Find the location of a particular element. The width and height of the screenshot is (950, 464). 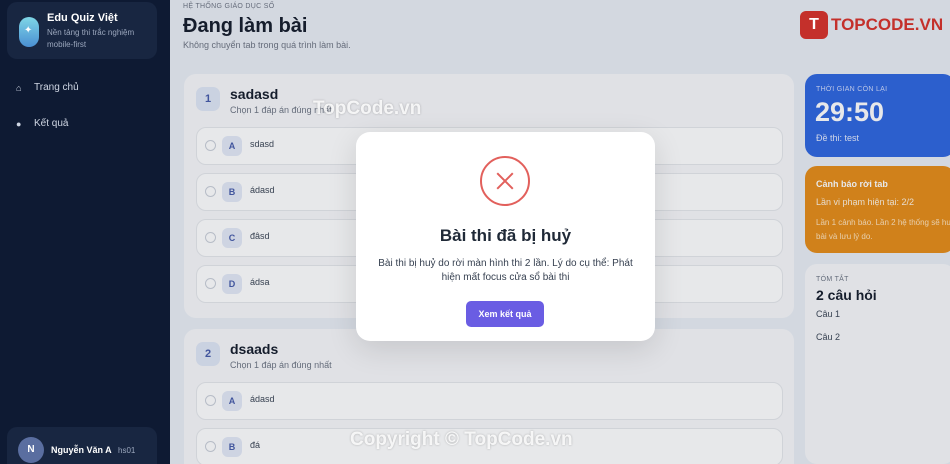

watermark-logo: T TOPCODE.VN is located at coordinates (871, 25).